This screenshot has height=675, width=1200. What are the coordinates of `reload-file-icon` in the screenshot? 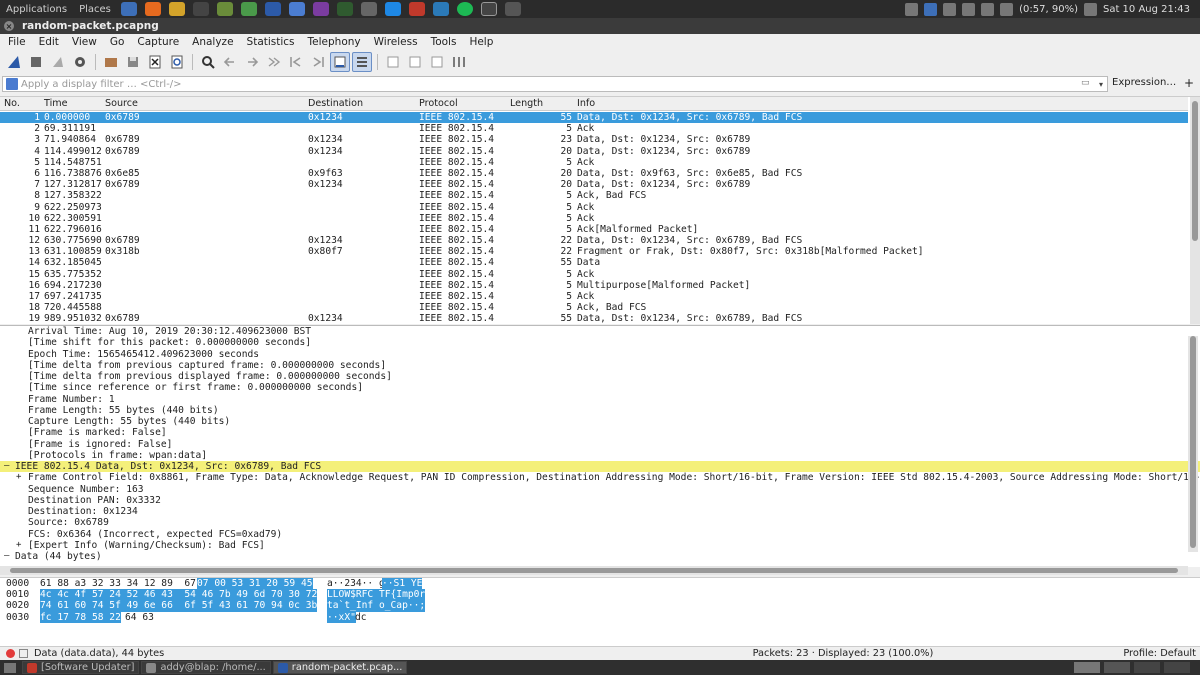 It's located at (177, 62).